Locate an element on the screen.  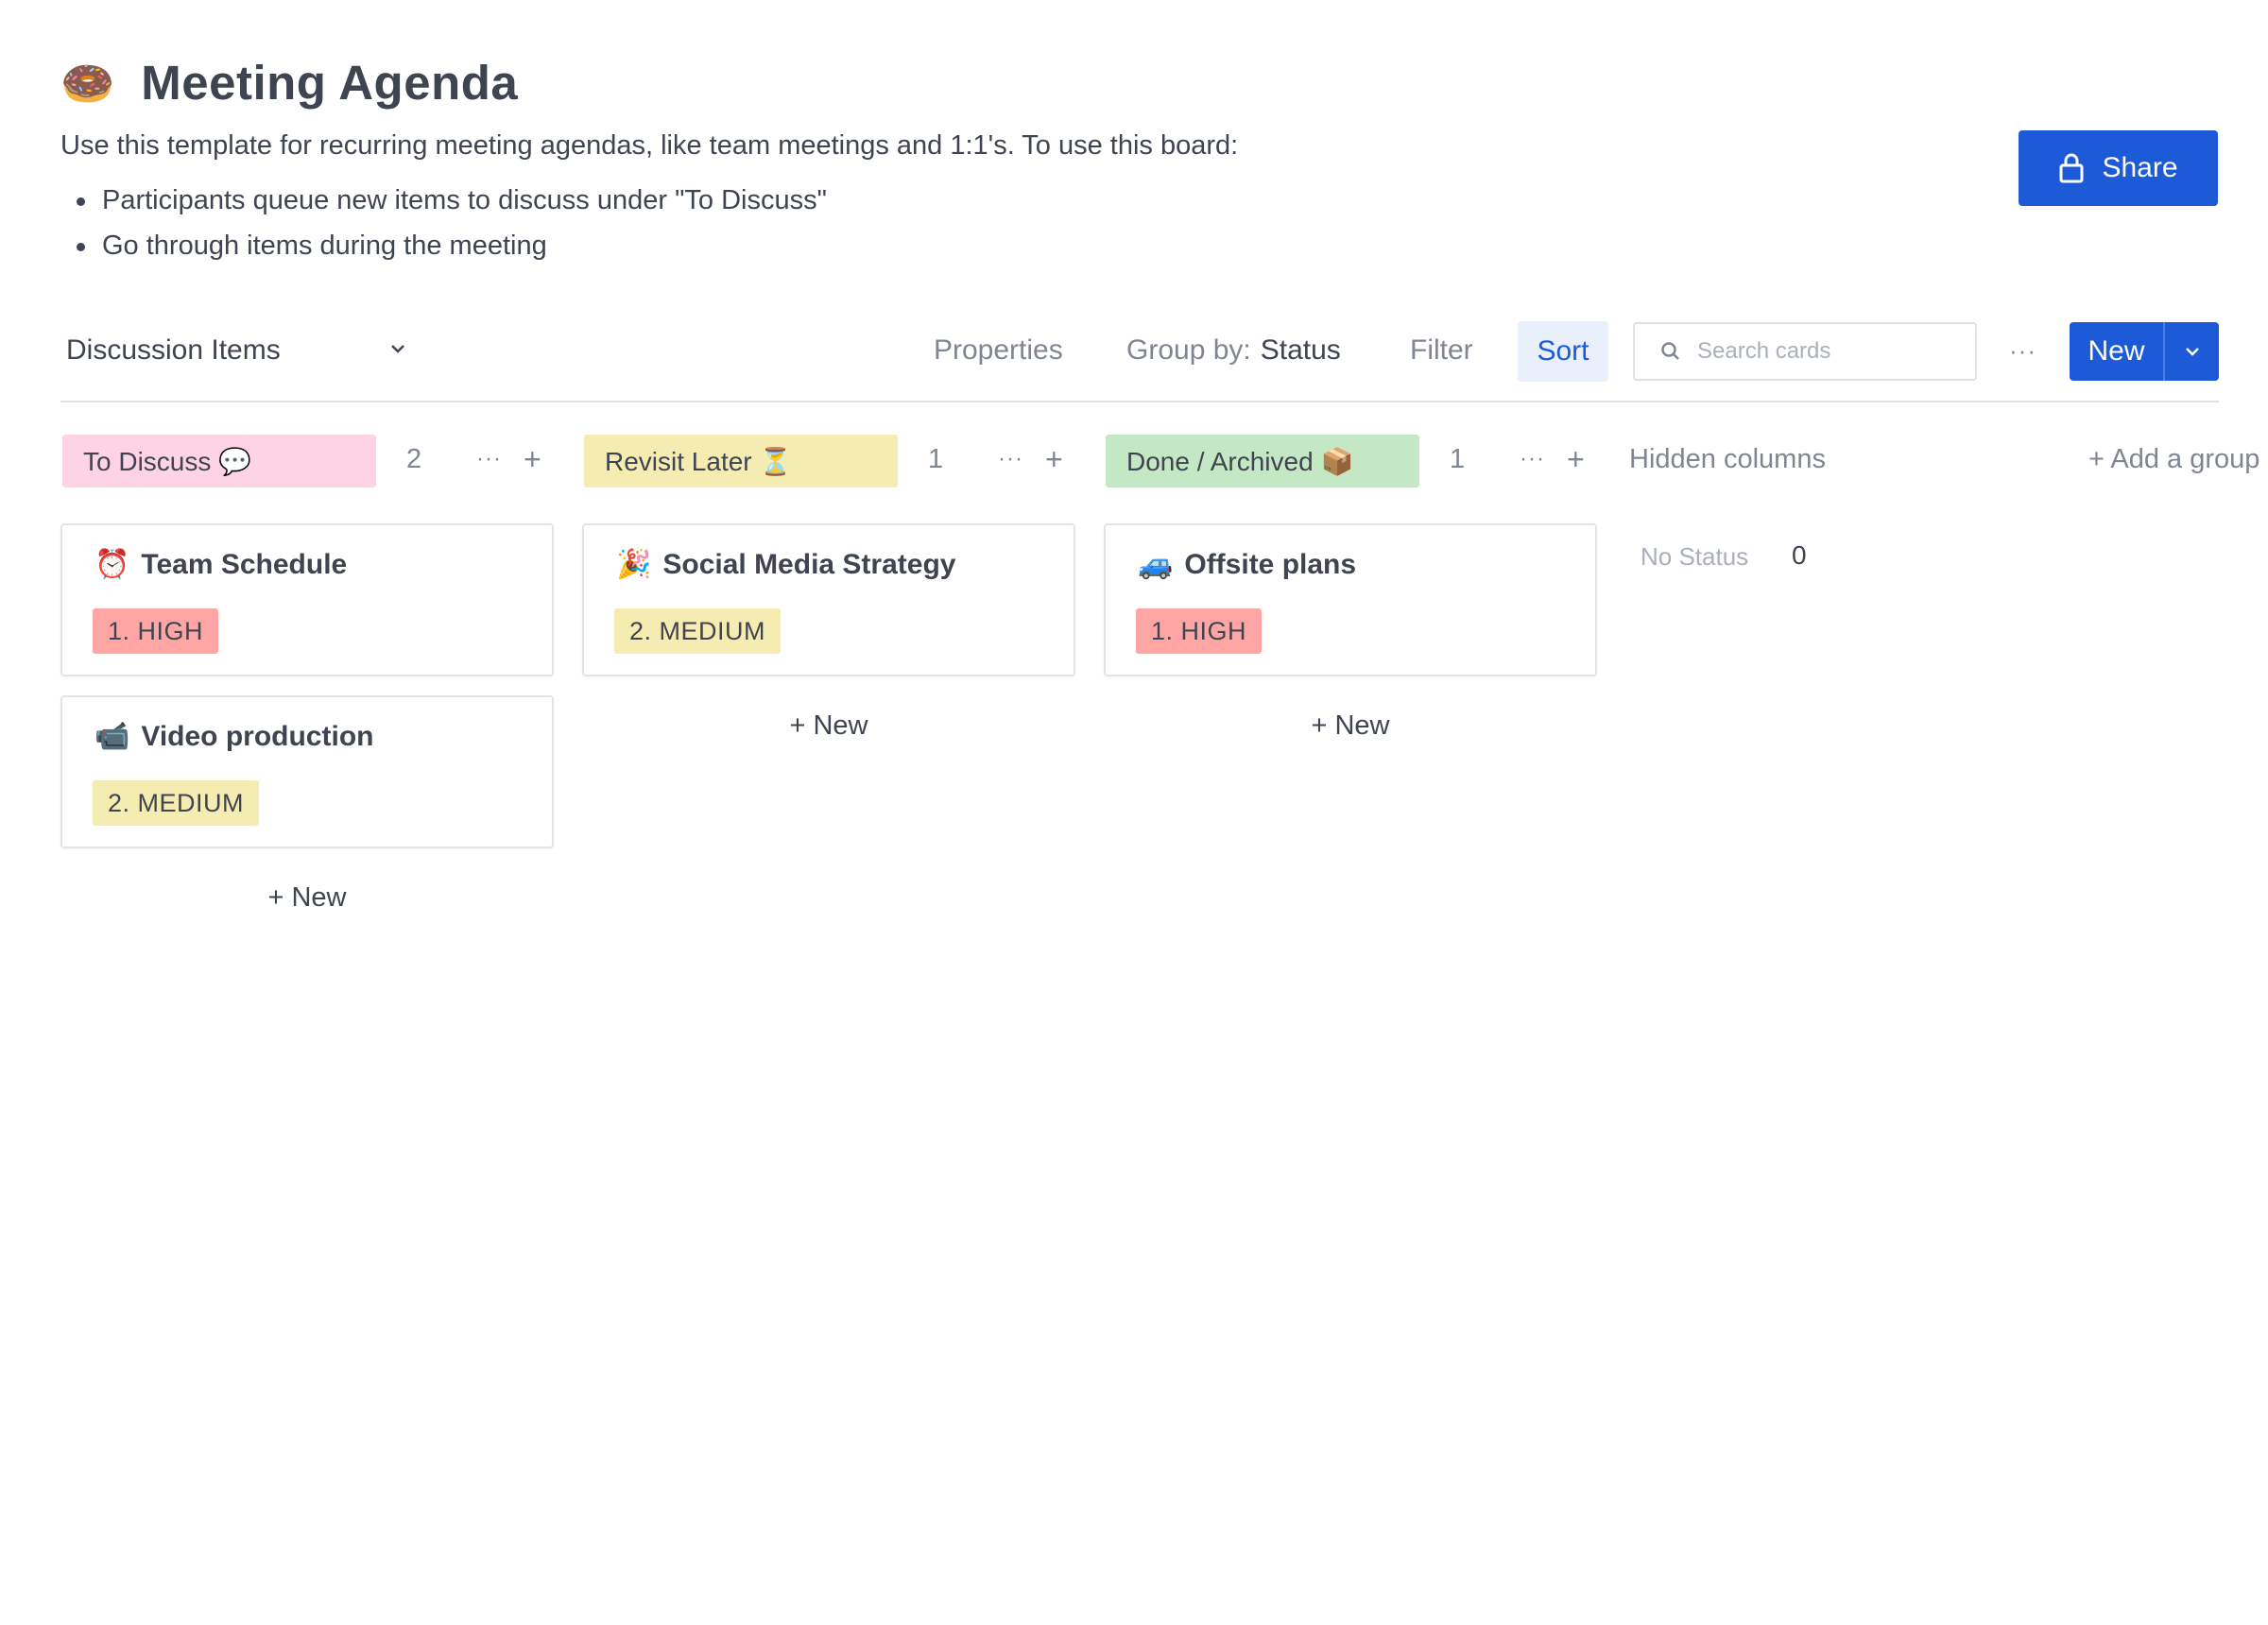
card-title-text: Video production is located at coordinates (257, 736).